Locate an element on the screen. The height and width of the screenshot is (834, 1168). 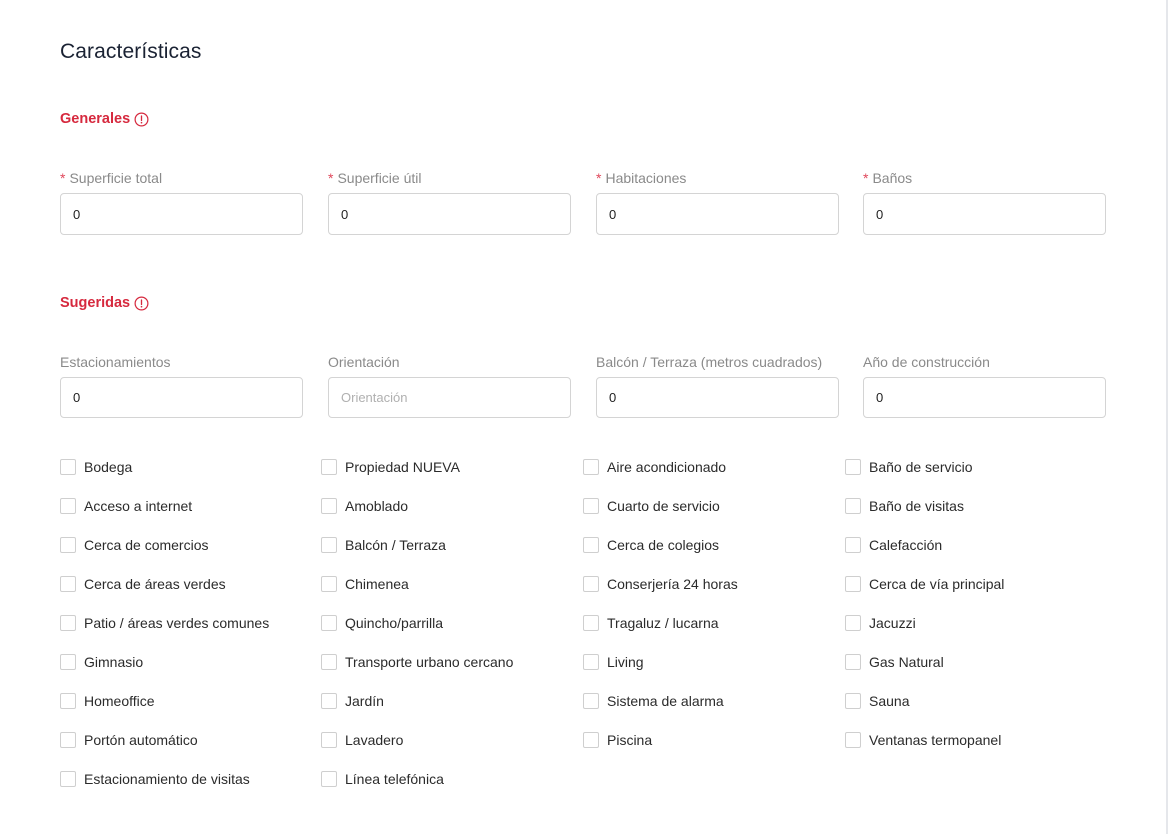
amenity-checkbox-item: Cerca de colegios is located at coordinates (651, 545).